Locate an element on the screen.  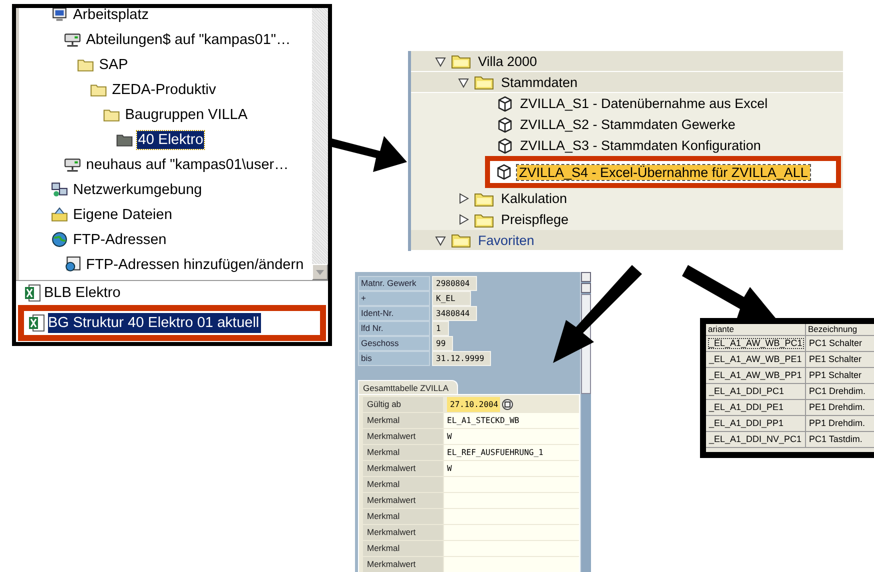
tree-item: 40 Elektro is located at coordinates (170, 139).